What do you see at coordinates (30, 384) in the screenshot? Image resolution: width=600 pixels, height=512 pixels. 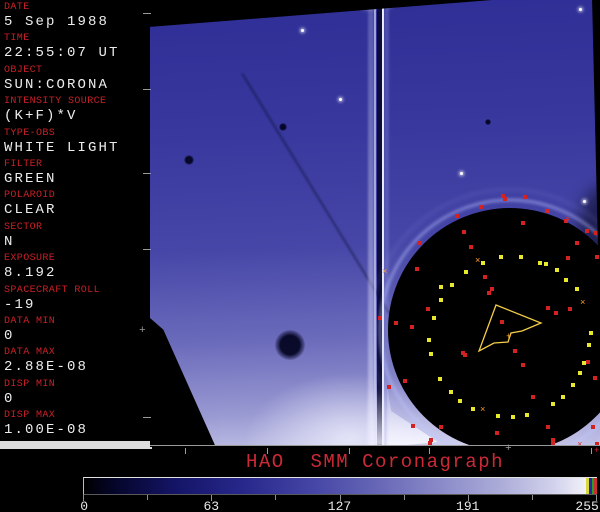 I see `field-label: DISP MIN` at bounding box center [30, 384].